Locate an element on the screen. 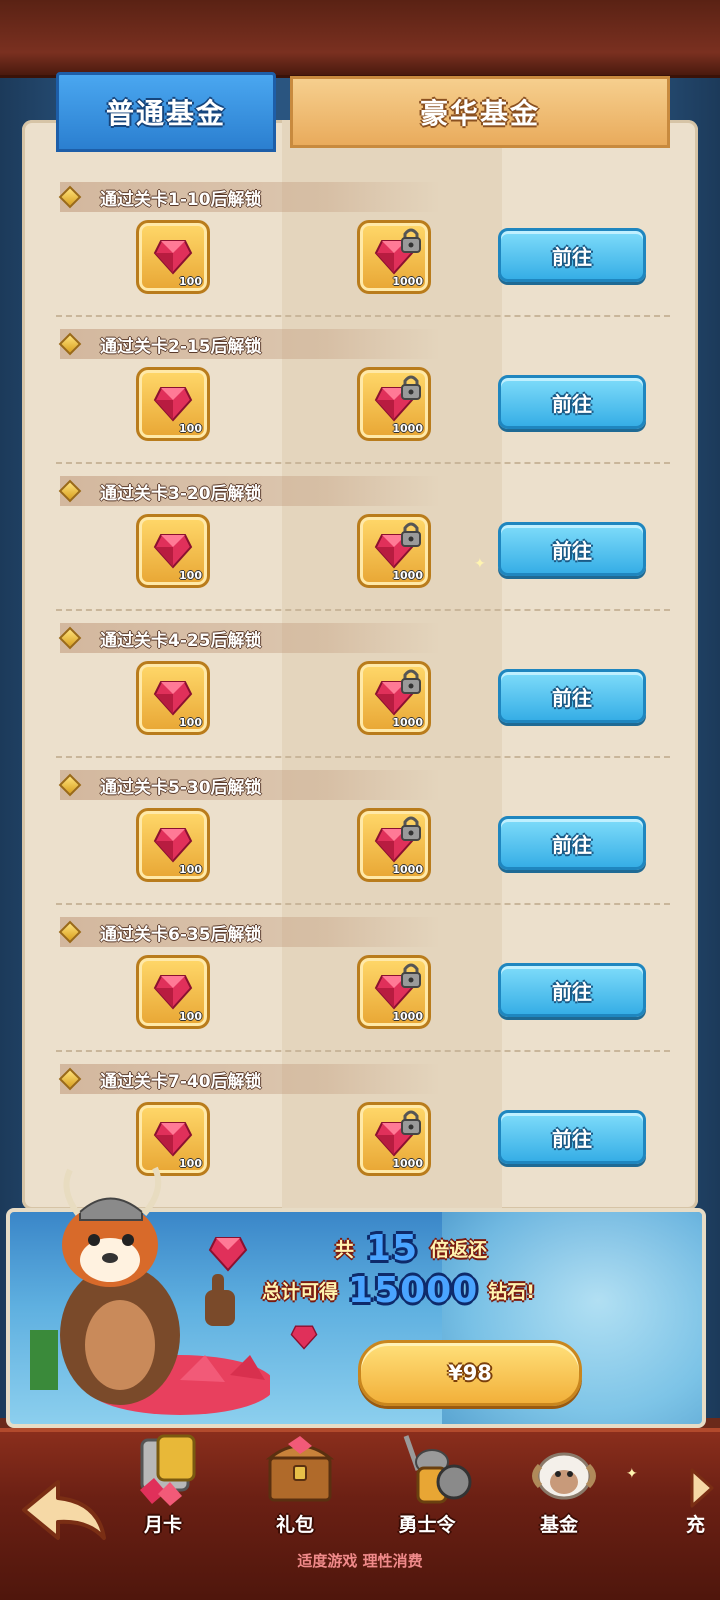 The image size is (720, 1600). gift-chest-icon is located at coordinates (300, 1469).